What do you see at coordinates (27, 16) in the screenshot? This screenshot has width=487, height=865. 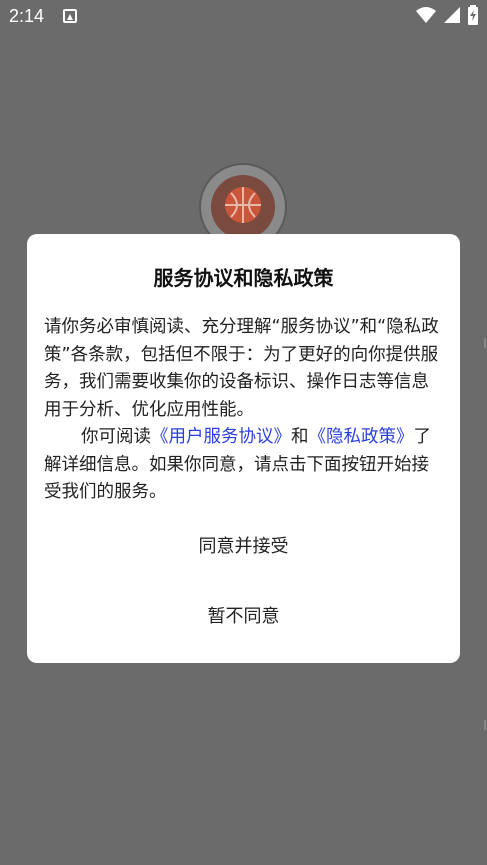 I see `status-time: 2:14` at bounding box center [27, 16].